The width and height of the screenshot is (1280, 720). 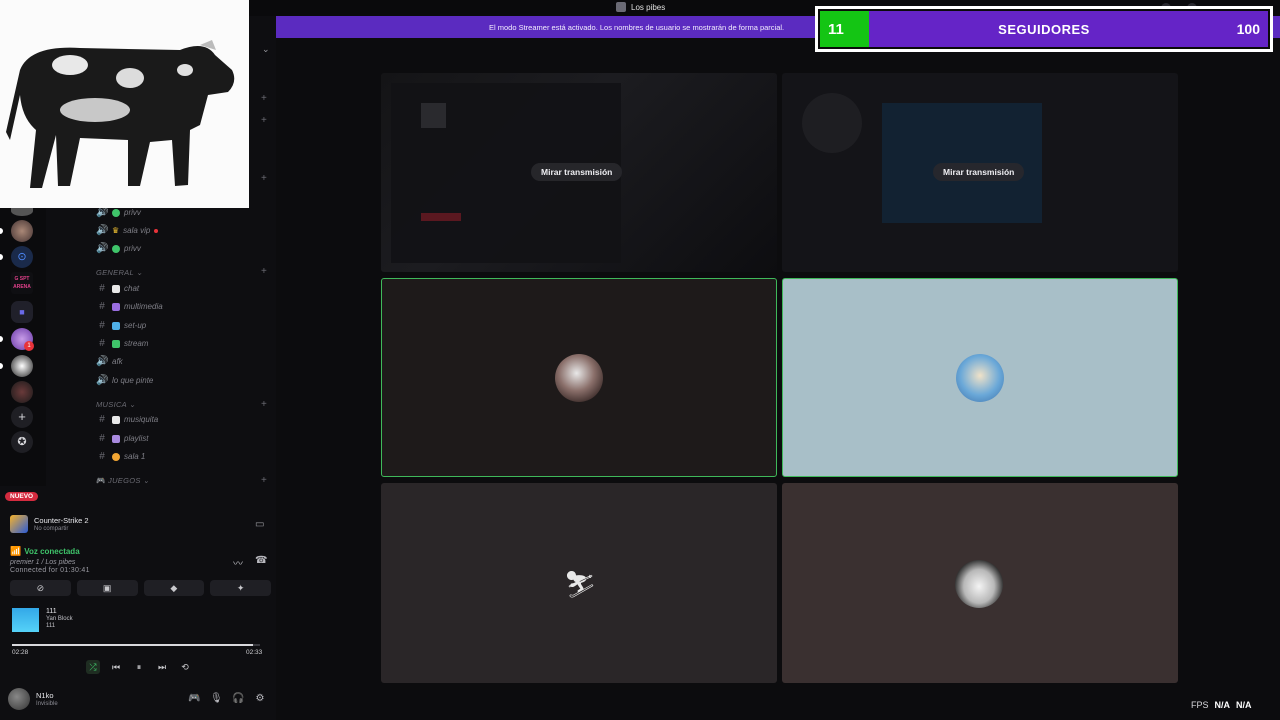 I want to click on text-channel-row: # multimedia, so click(x=129, y=306).